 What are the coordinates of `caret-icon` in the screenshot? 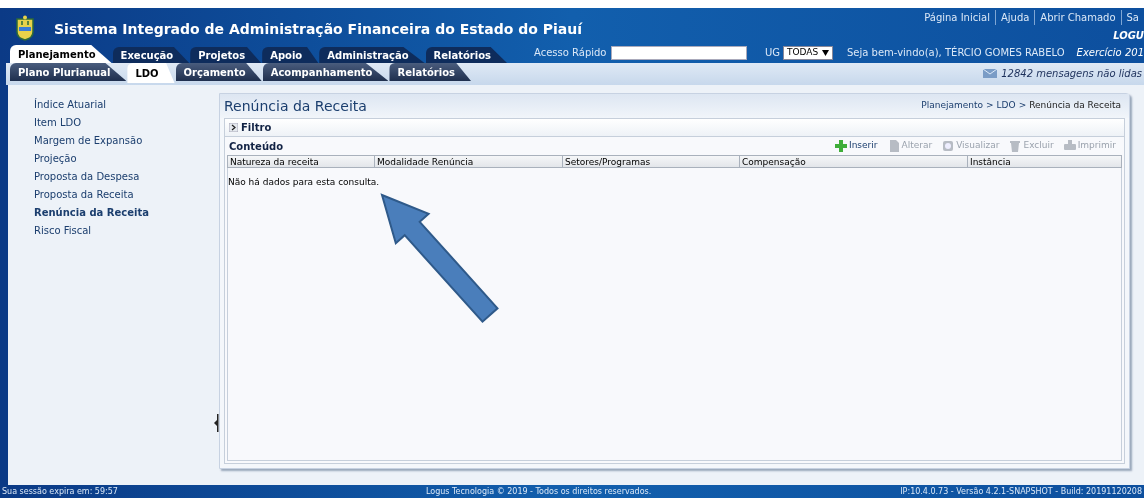 It's located at (825, 53).